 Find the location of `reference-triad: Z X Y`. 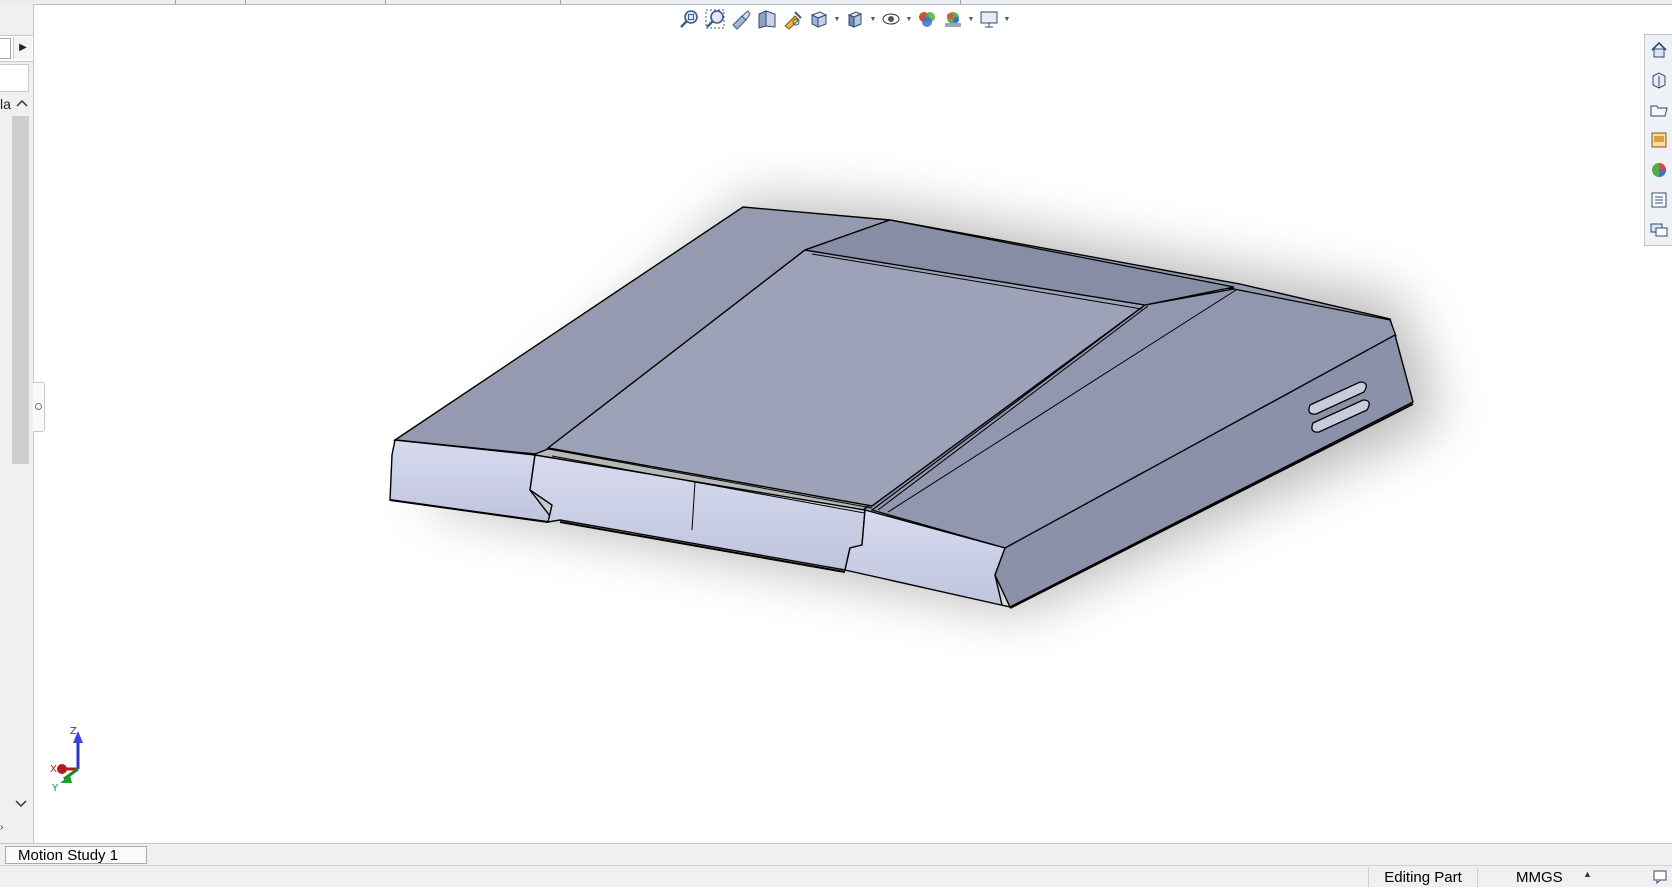

reference-triad: Z X Y is located at coordinates (73, 760).